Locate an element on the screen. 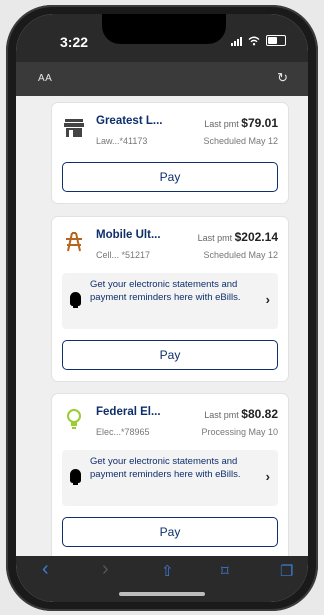 This screenshot has height=615, width=324. notch is located at coordinates (164, 29).